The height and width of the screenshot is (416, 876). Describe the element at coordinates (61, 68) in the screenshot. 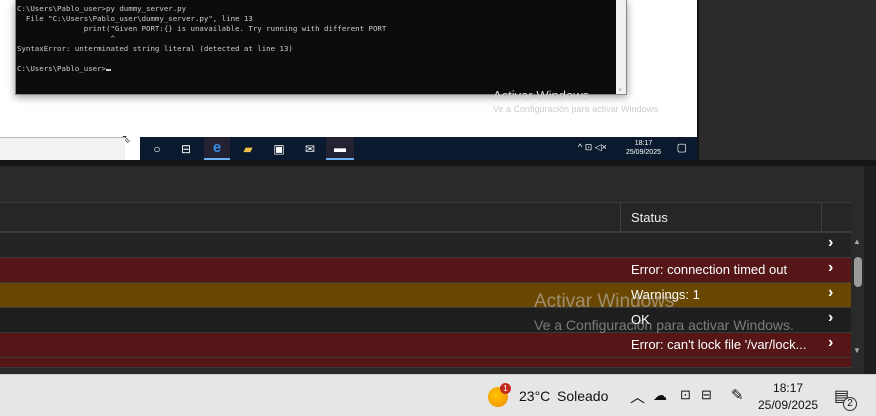

I see `terminal-prompt: C:\Users\Pablo_user>` at that location.